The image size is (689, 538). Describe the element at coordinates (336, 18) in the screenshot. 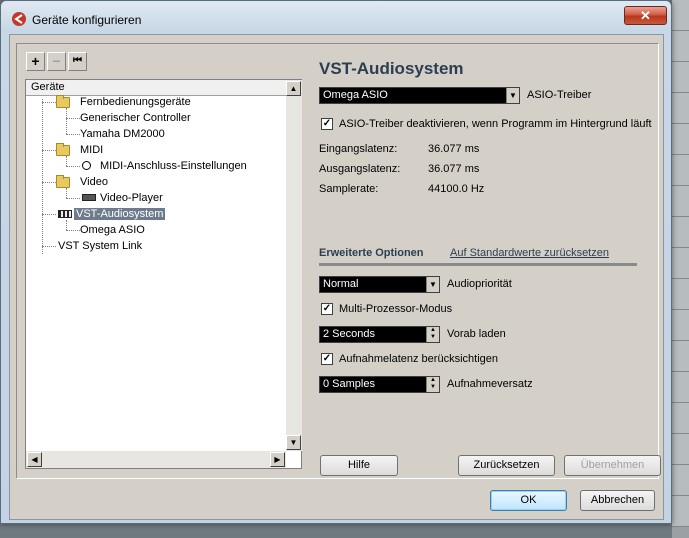

I see `title-bar: Geräte konfigurieren ✕` at that location.